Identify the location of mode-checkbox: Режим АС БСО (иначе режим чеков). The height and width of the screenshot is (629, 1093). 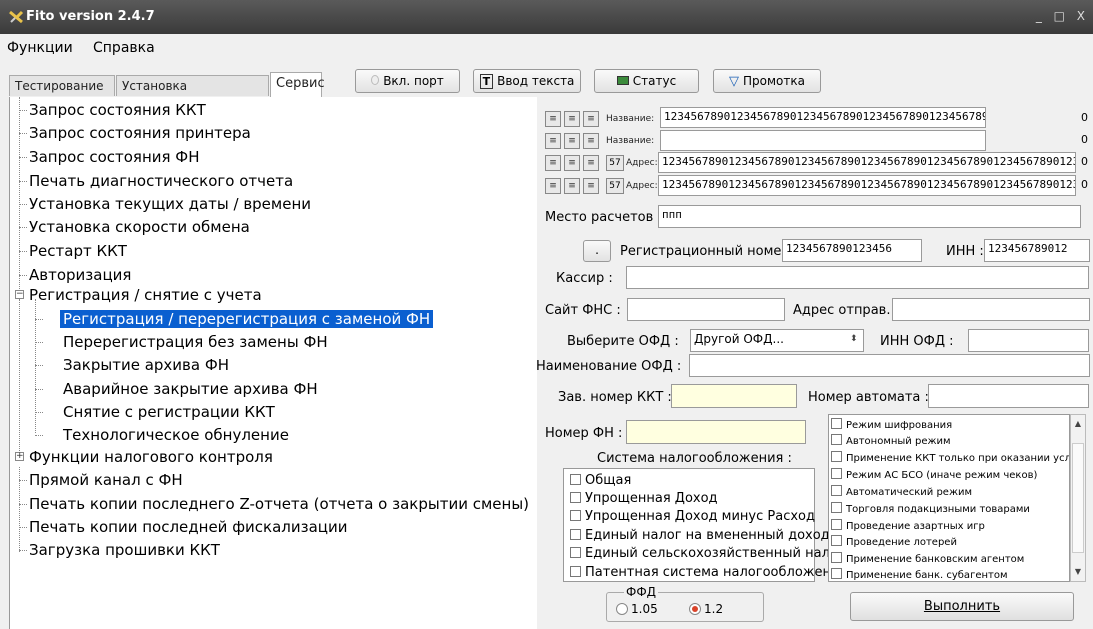
(934, 474).